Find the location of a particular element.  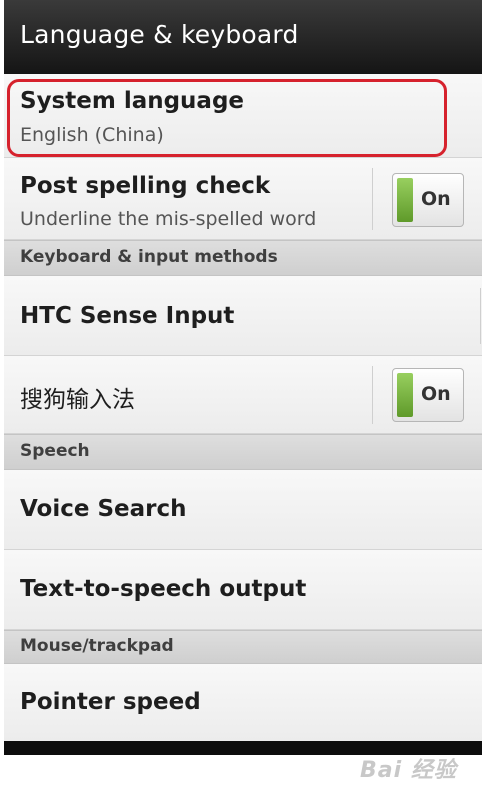

section-speech-label: Speech is located at coordinates (55, 451).